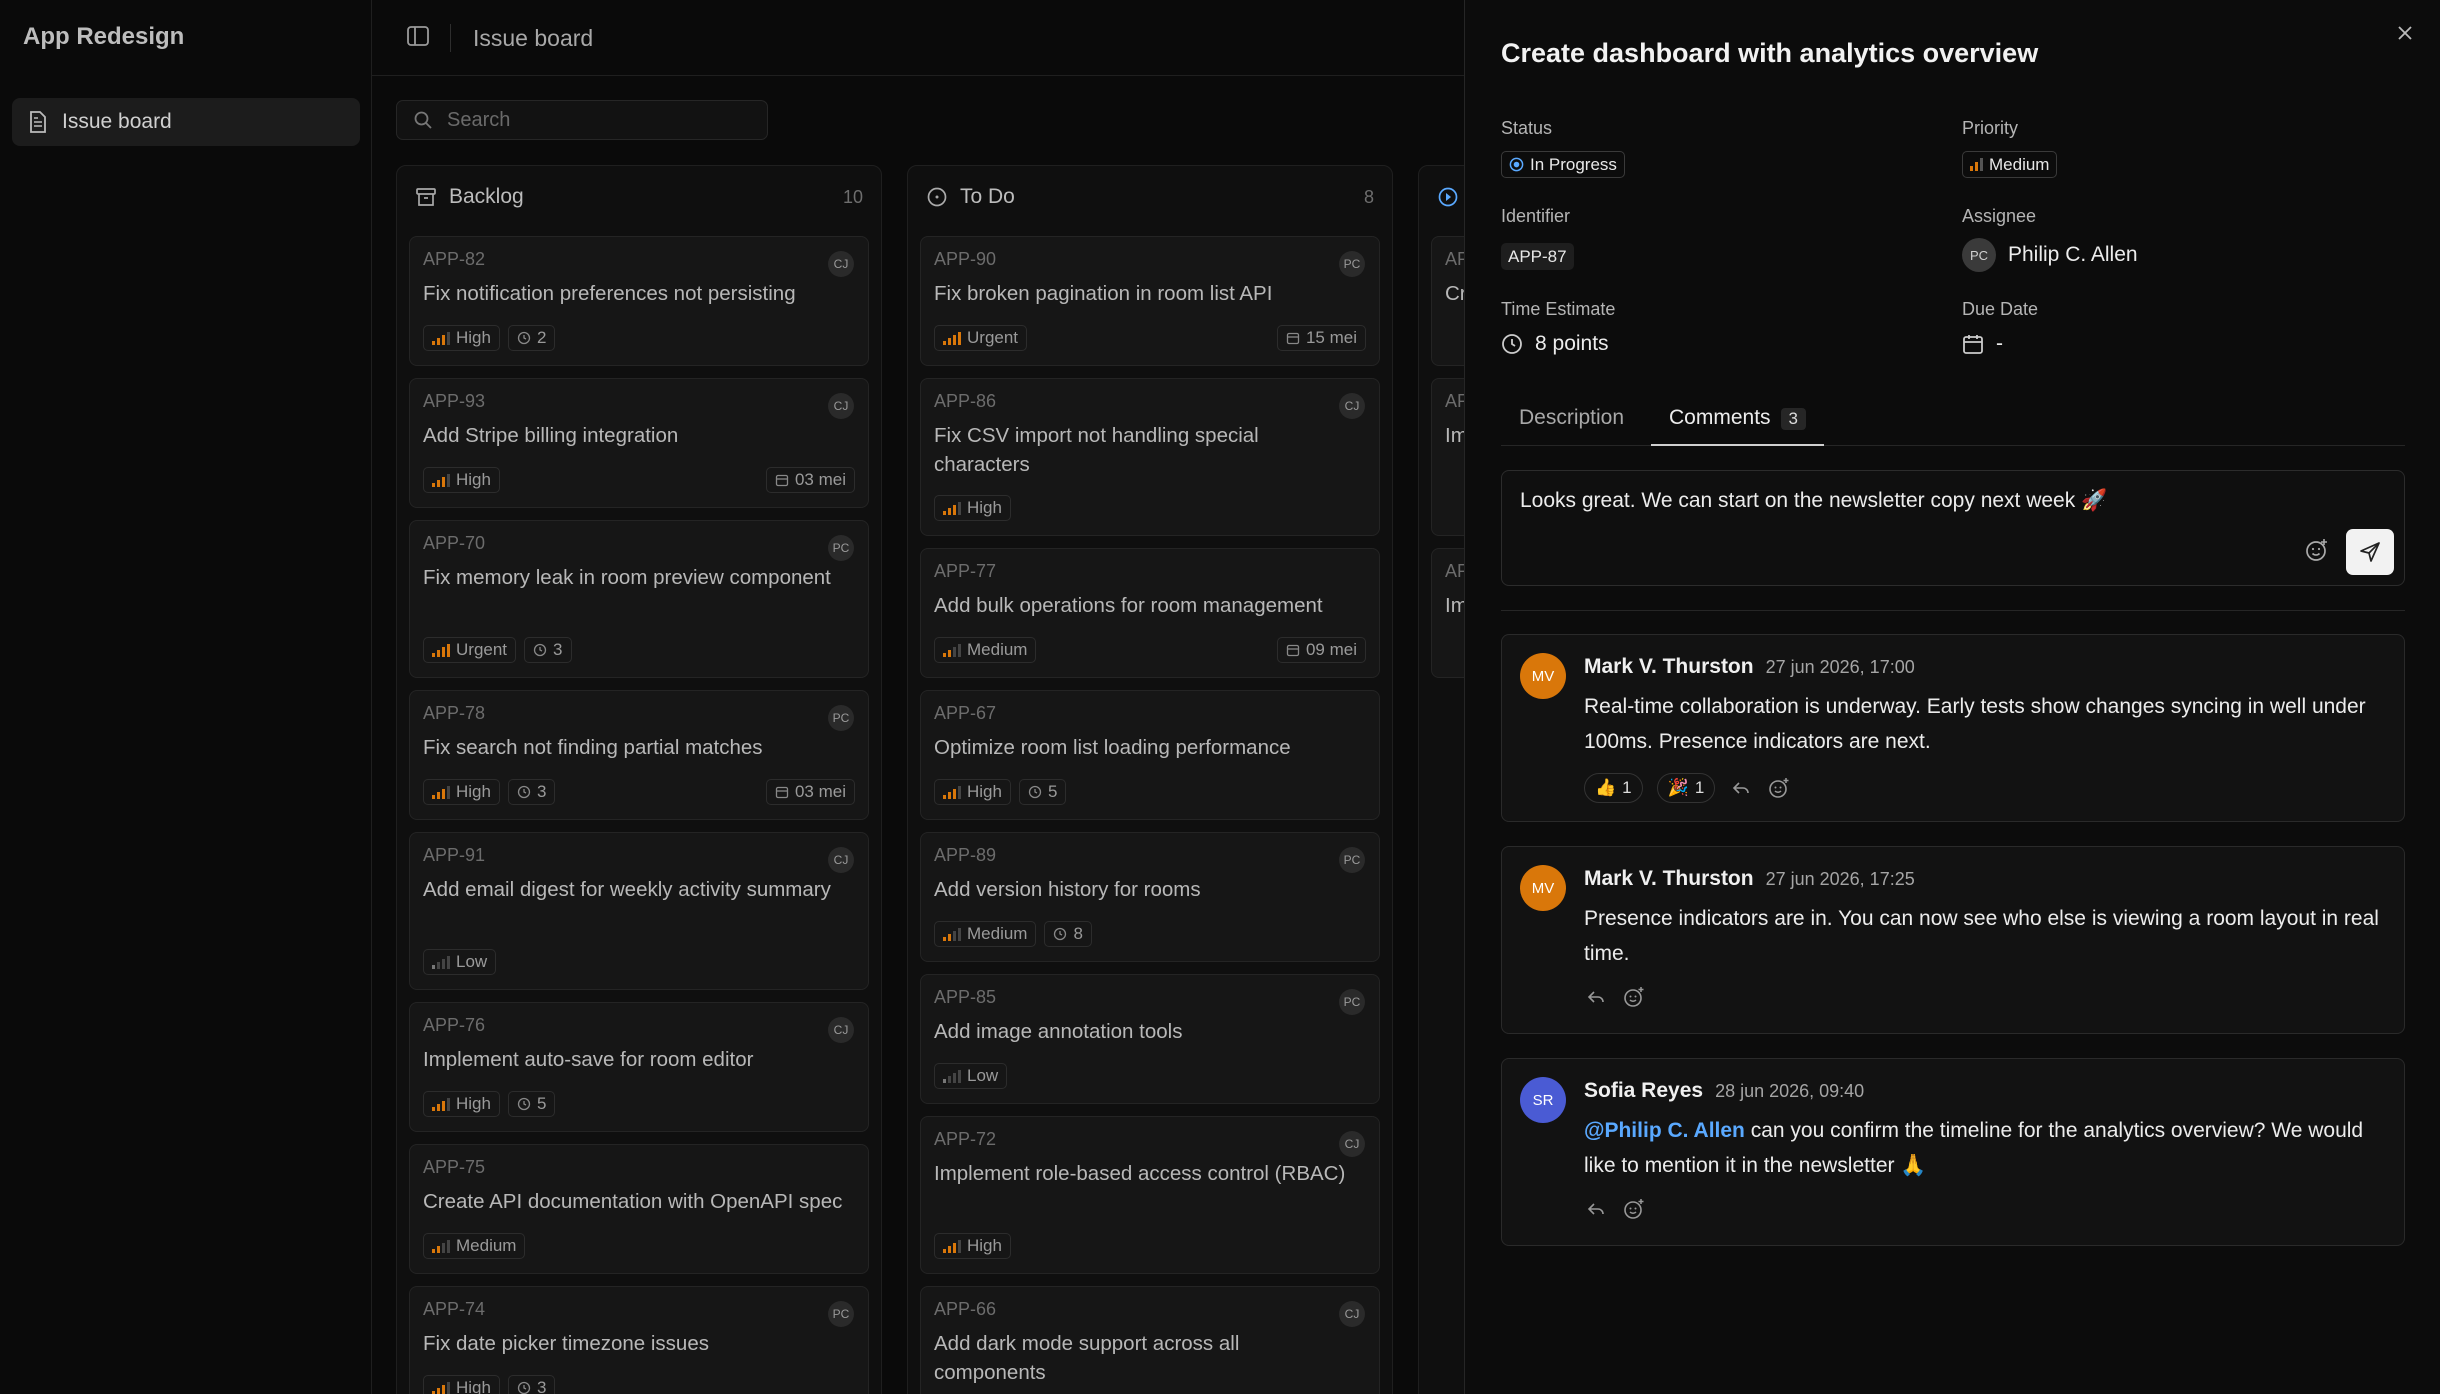 The height and width of the screenshot is (1394, 2440). What do you see at coordinates (1749, 878) in the screenshot?
I see `comment-author: Mark V. Thurston 27 jun 2026, 17:25` at bounding box center [1749, 878].